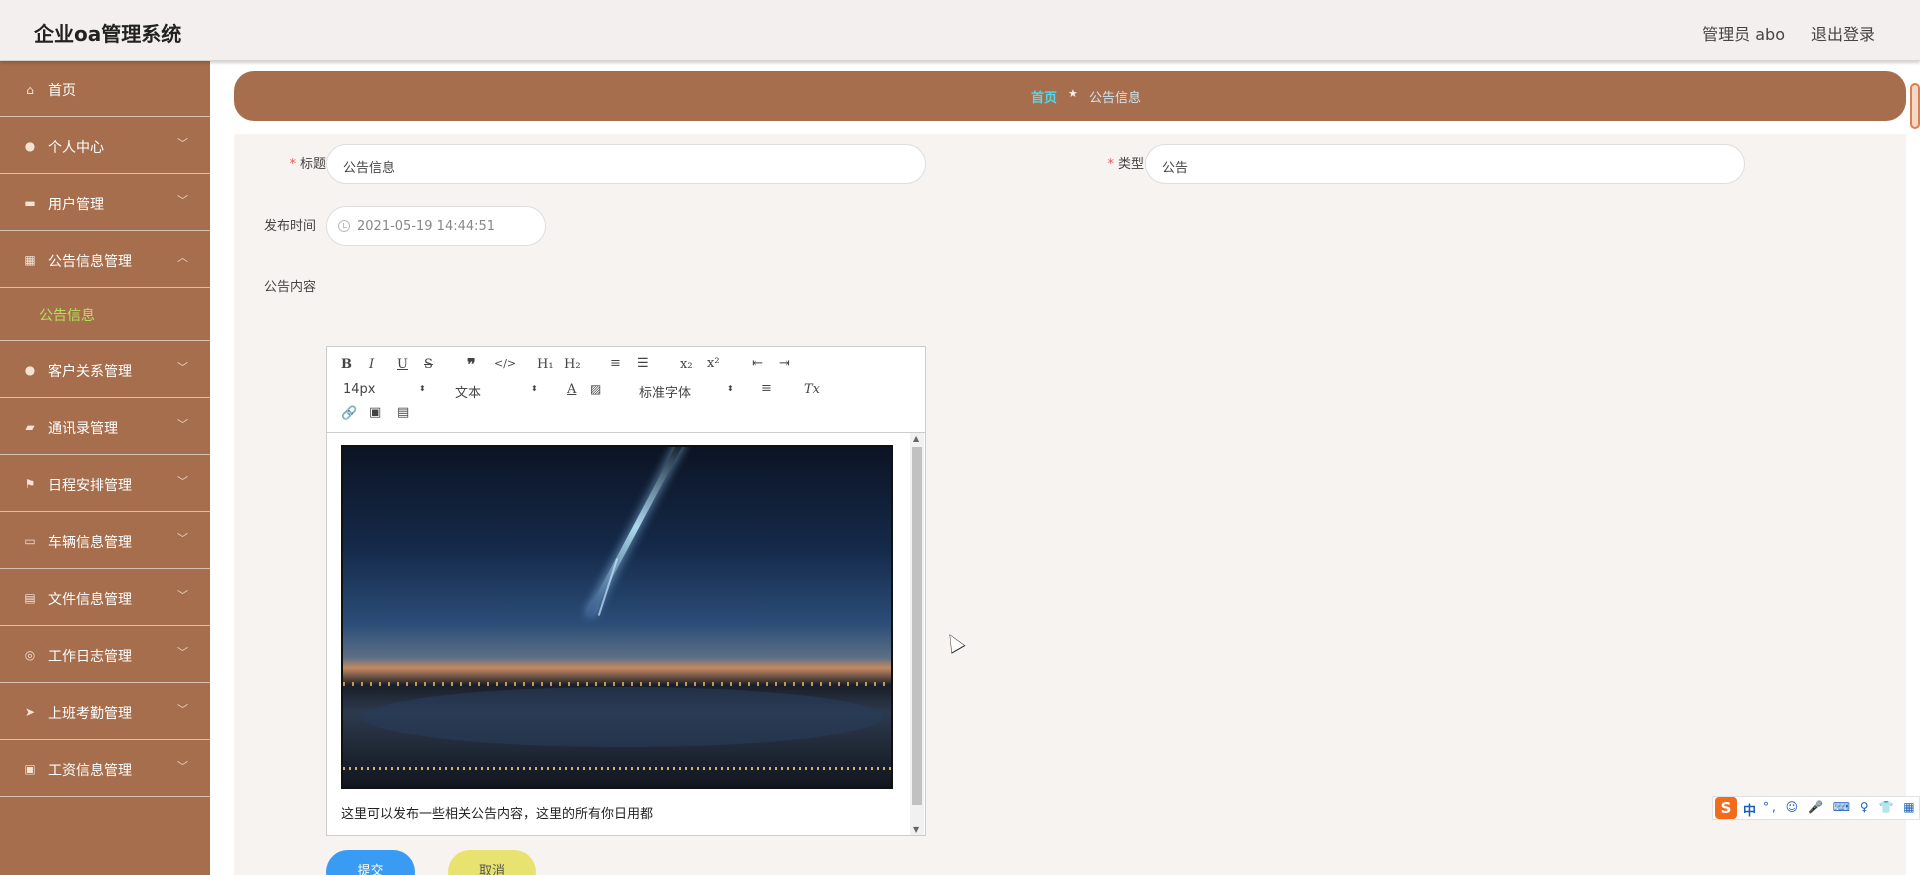  Describe the element at coordinates (90, 543) in the screenshot. I see `sidebar-item-label: 车辆信息管理` at that location.